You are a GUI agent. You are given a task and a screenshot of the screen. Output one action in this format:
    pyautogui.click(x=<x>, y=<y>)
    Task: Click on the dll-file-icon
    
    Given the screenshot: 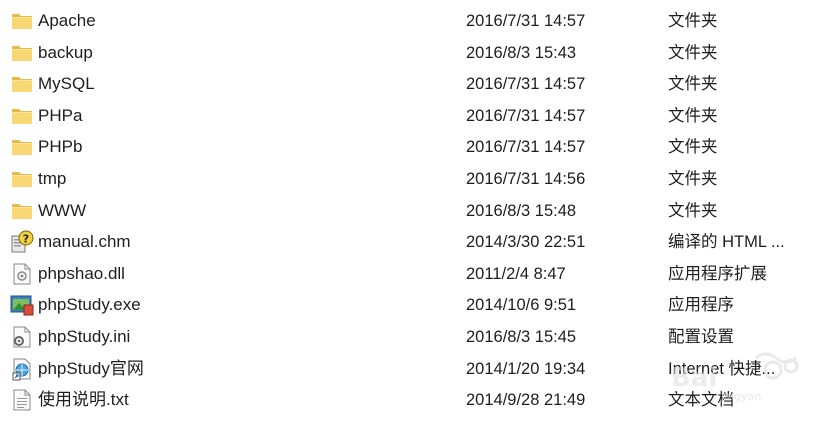 What is the action you would take?
    pyautogui.click(x=22, y=274)
    